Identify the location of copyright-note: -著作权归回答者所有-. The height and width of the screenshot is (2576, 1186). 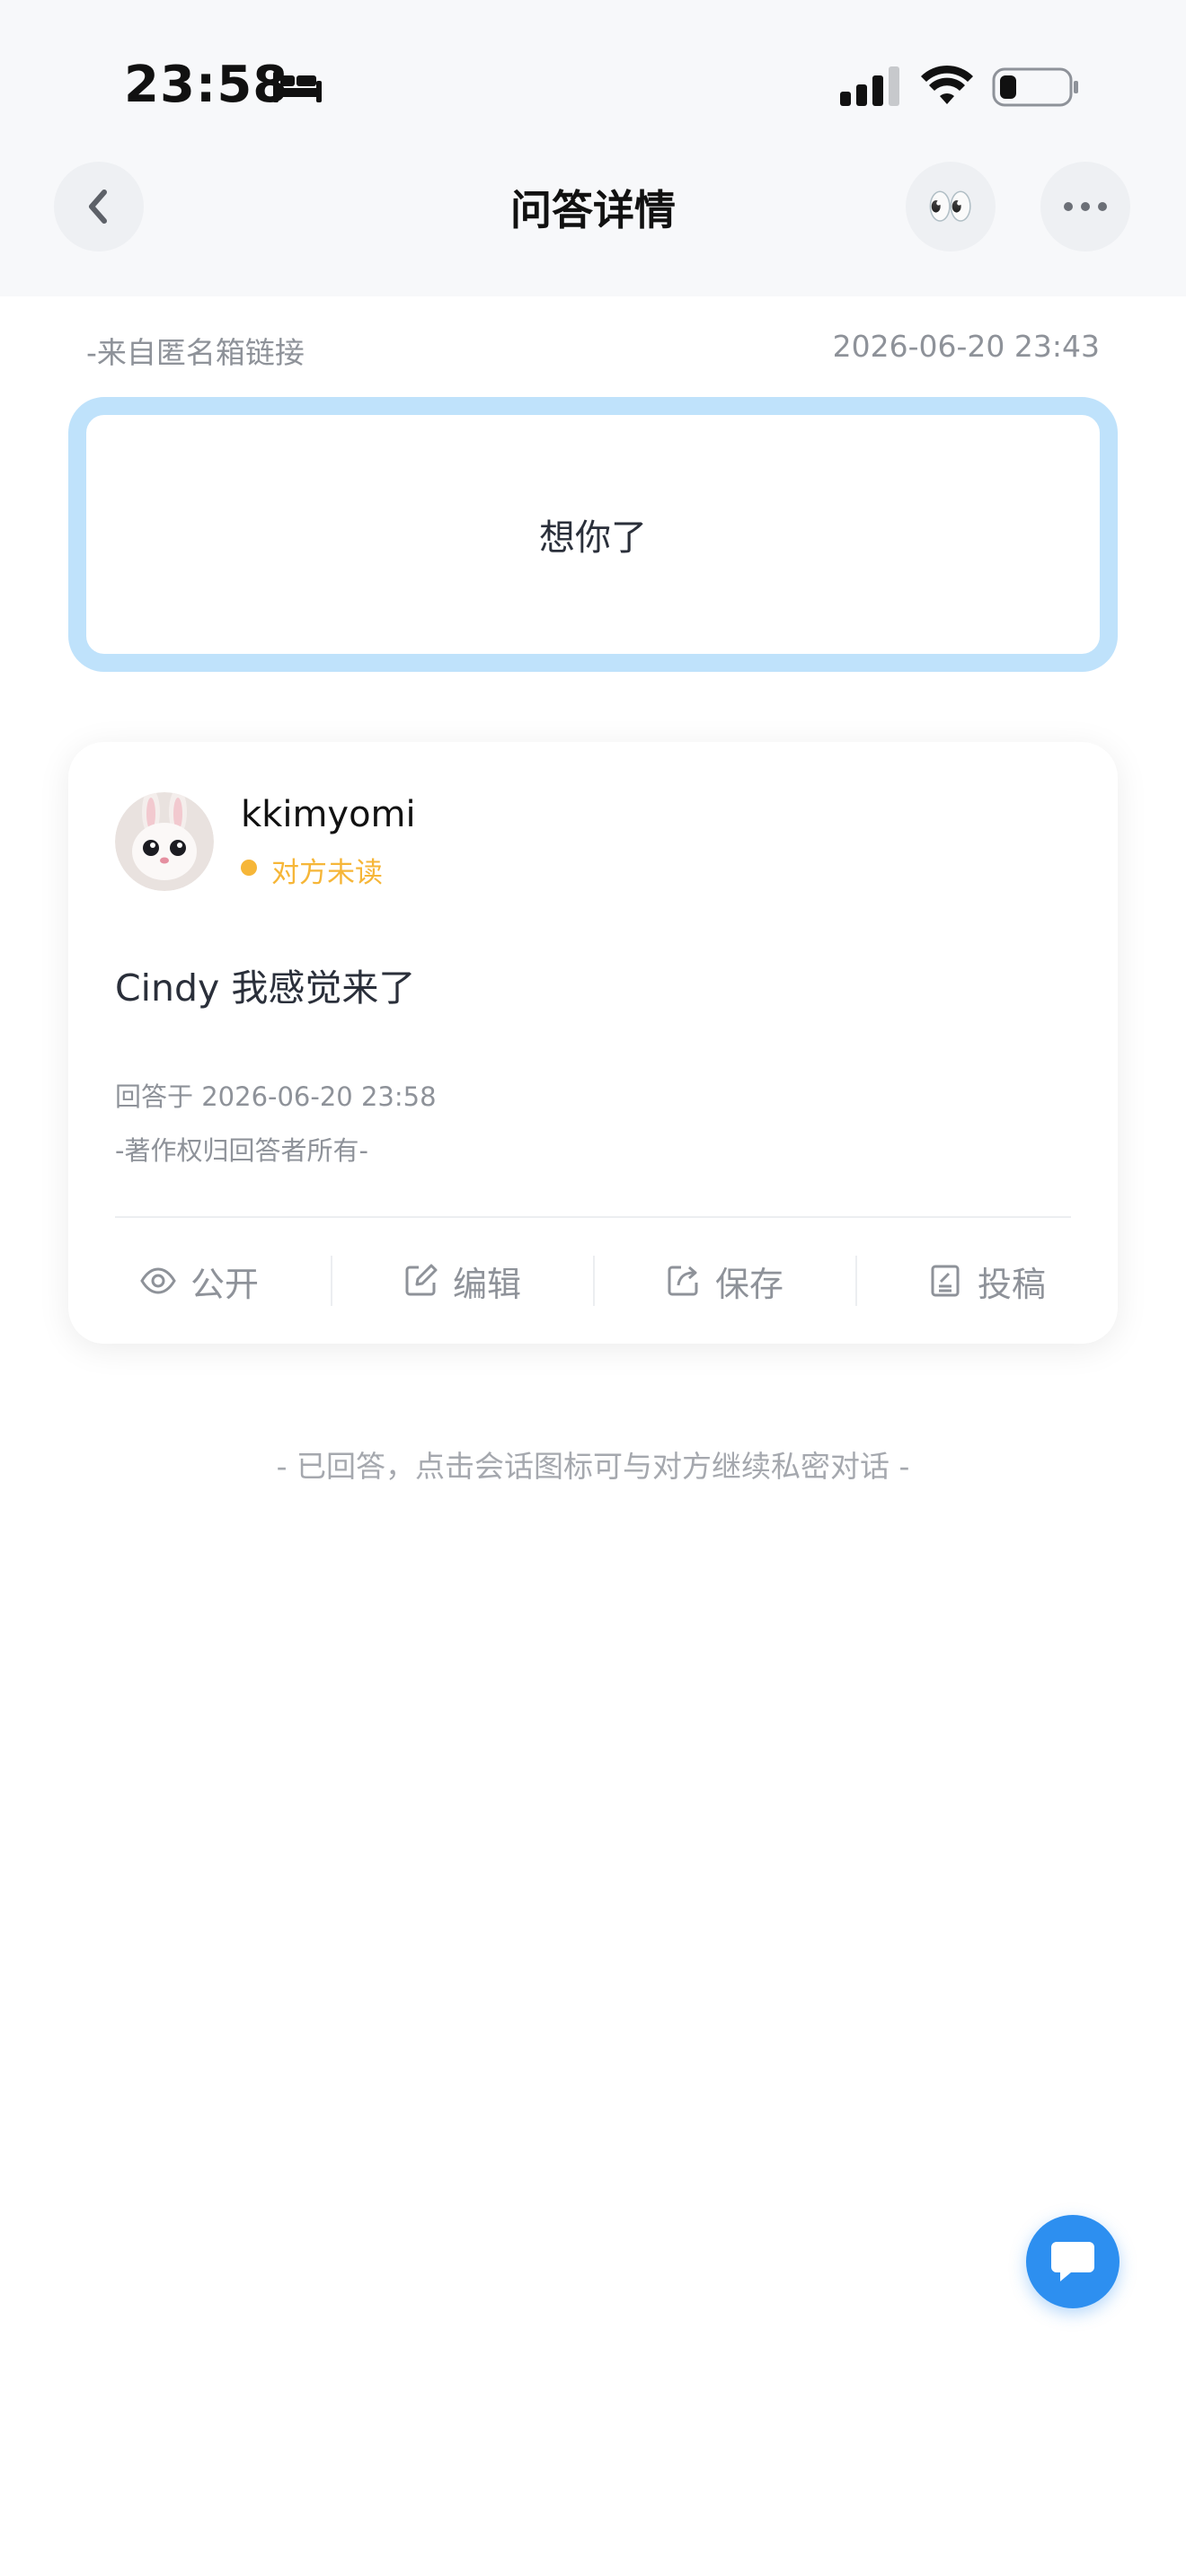
(241, 1150).